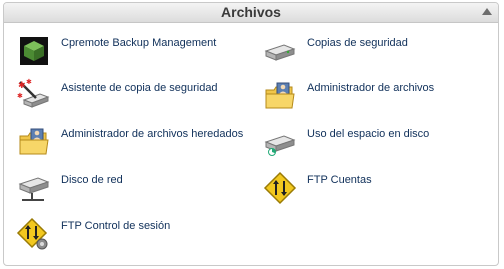  What do you see at coordinates (382, 192) in the screenshot?
I see `item-ftp-accounts: FTP Cuentas` at bounding box center [382, 192].